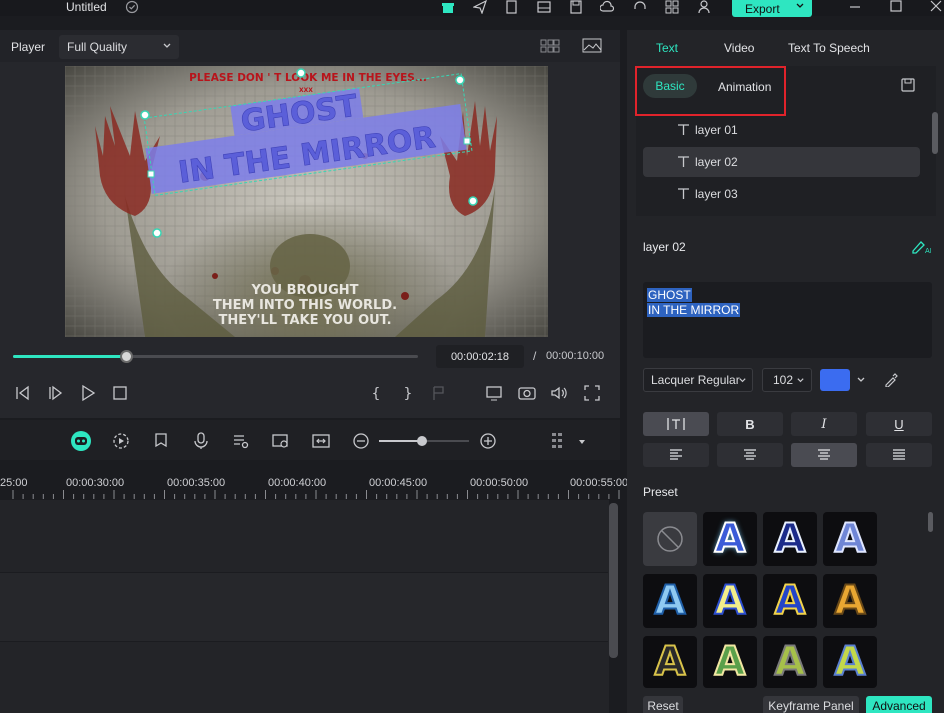 This screenshot has width=944, height=713. I want to click on preset-scrollbar, so click(930, 522).